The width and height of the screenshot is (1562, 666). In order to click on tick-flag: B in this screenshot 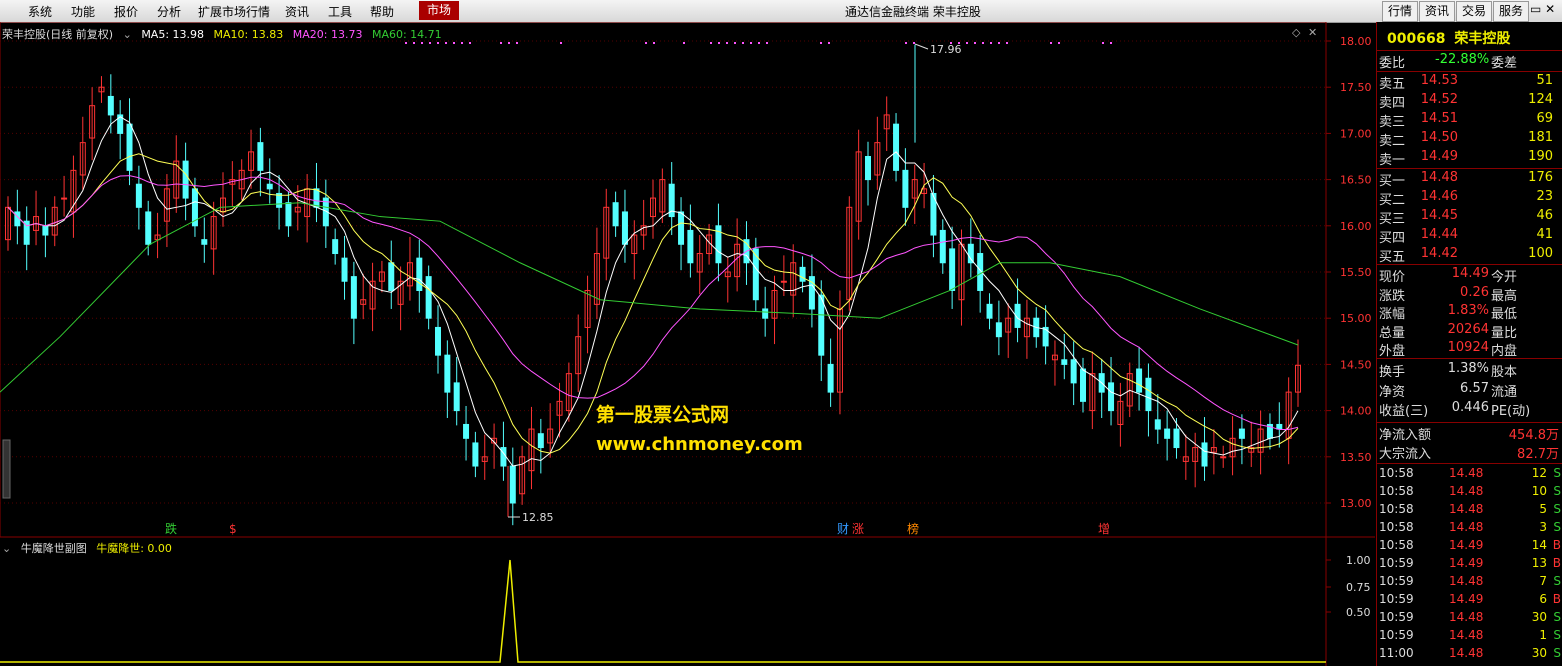, I will do `click(1556, 545)`.